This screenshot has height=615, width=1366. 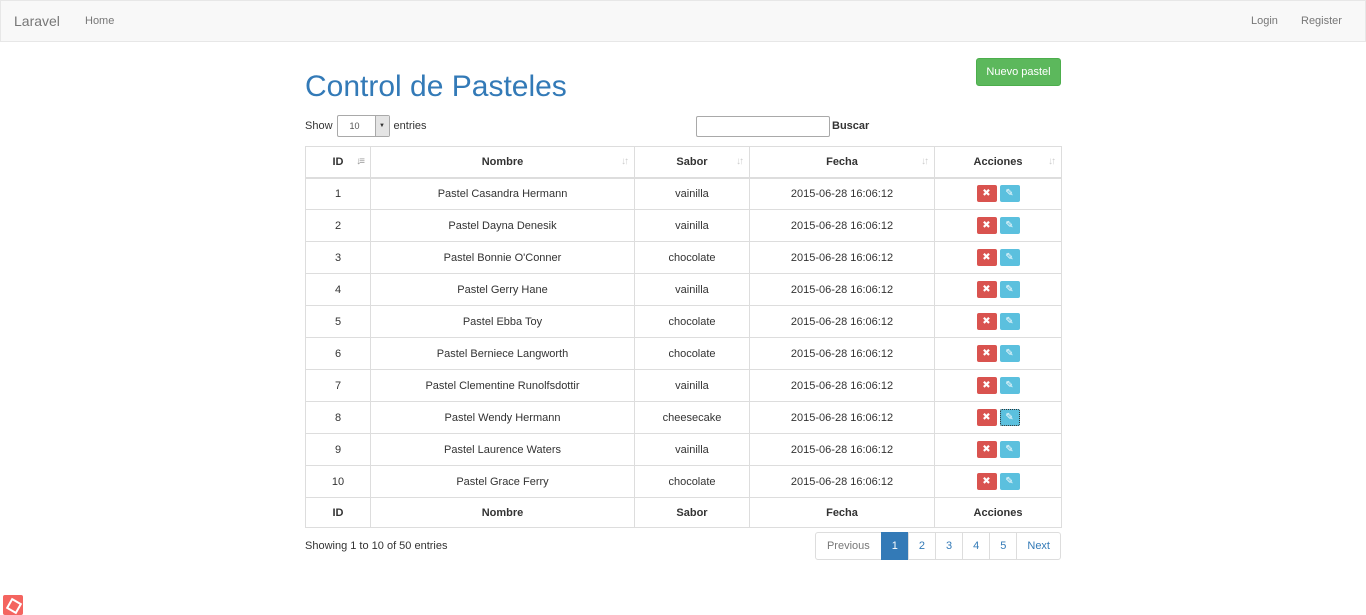 What do you see at coordinates (1321, 21) in the screenshot?
I see `nav-register-link: Register` at bounding box center [1321, 21].